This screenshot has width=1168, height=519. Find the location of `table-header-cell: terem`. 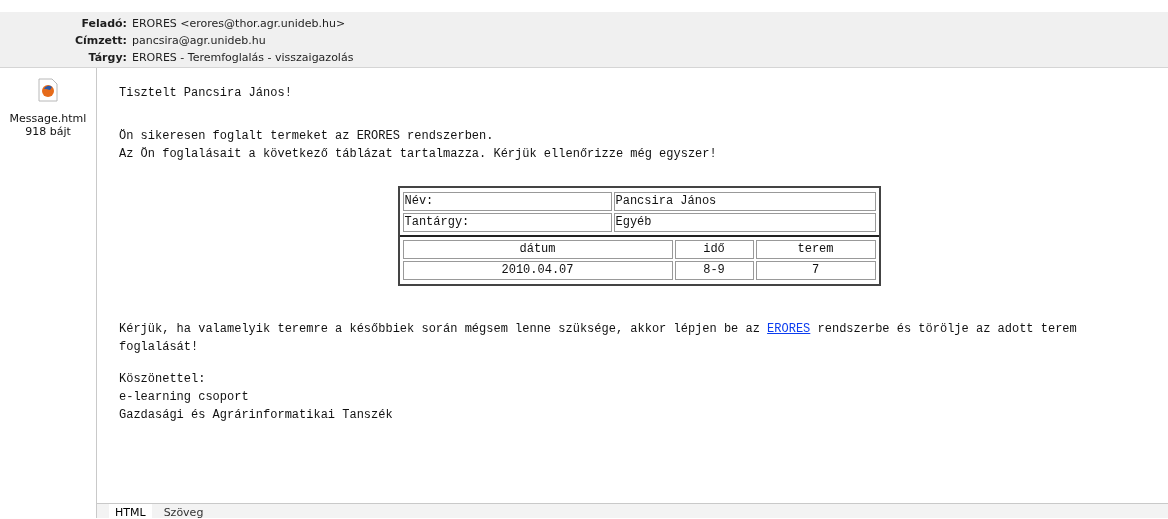

table-header-cell: terem is located at coordinates (815, 249).